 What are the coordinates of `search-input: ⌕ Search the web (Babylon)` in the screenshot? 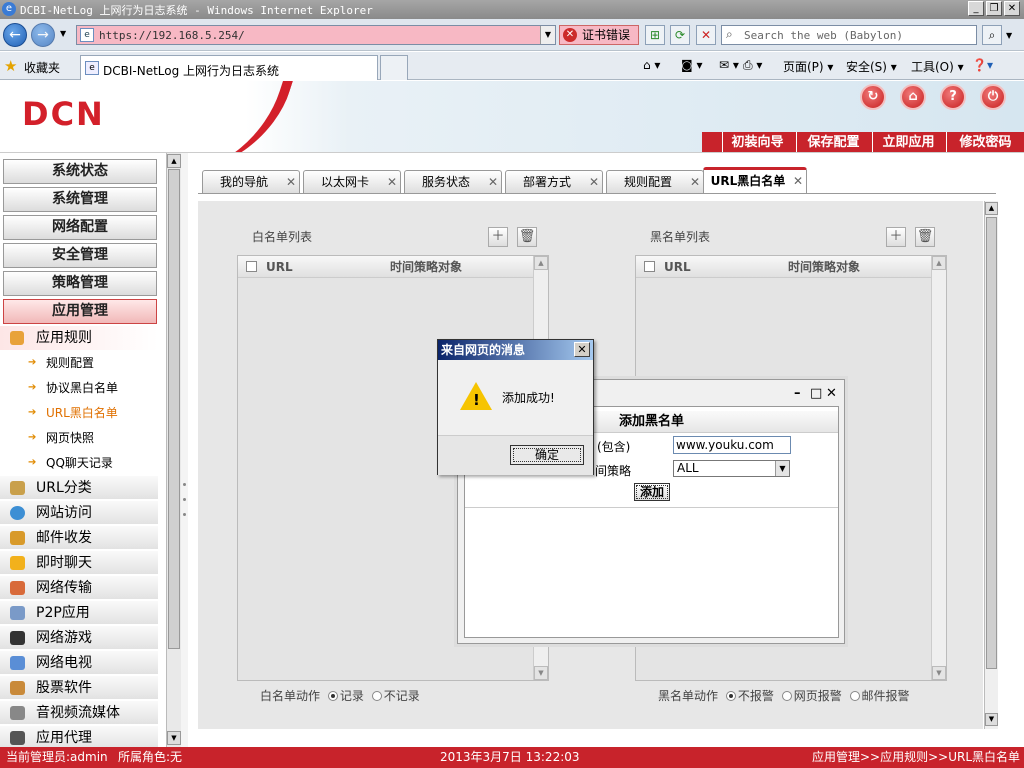 It's located at (849, 35).